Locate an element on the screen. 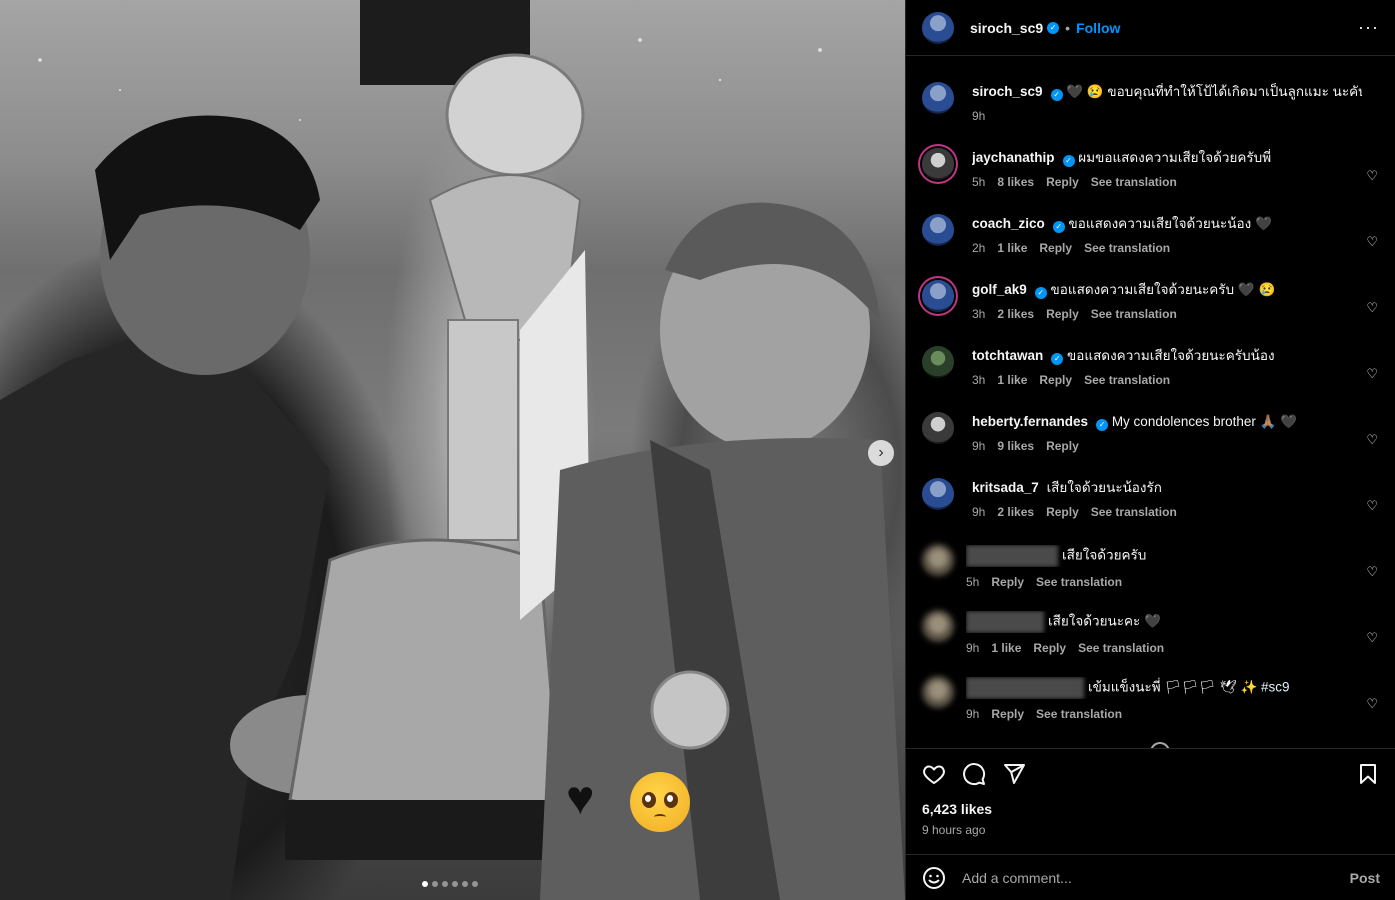  send-icon is located at coordinates (1014, 774).